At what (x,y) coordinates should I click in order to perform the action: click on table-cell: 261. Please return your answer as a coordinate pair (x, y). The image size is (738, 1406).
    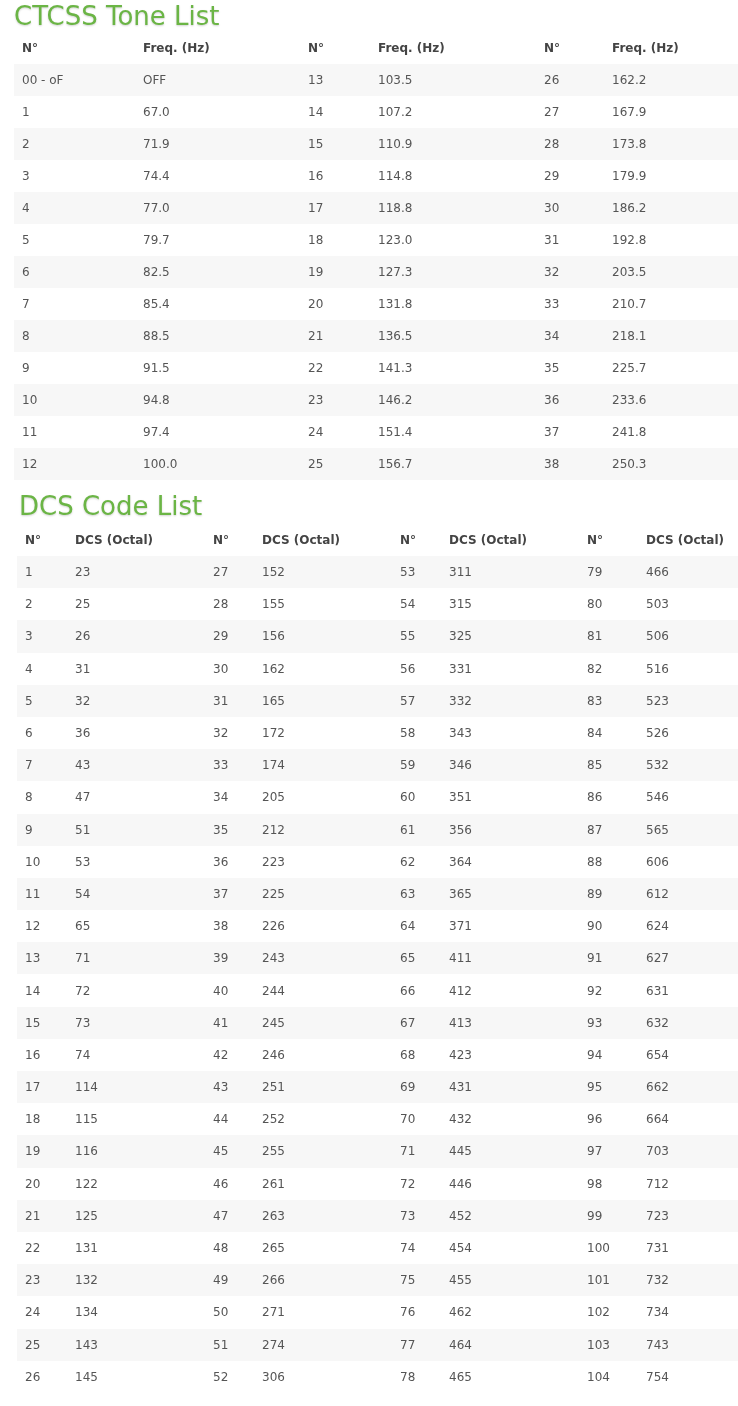
    Looking at the image, I should click on (273, 1183).